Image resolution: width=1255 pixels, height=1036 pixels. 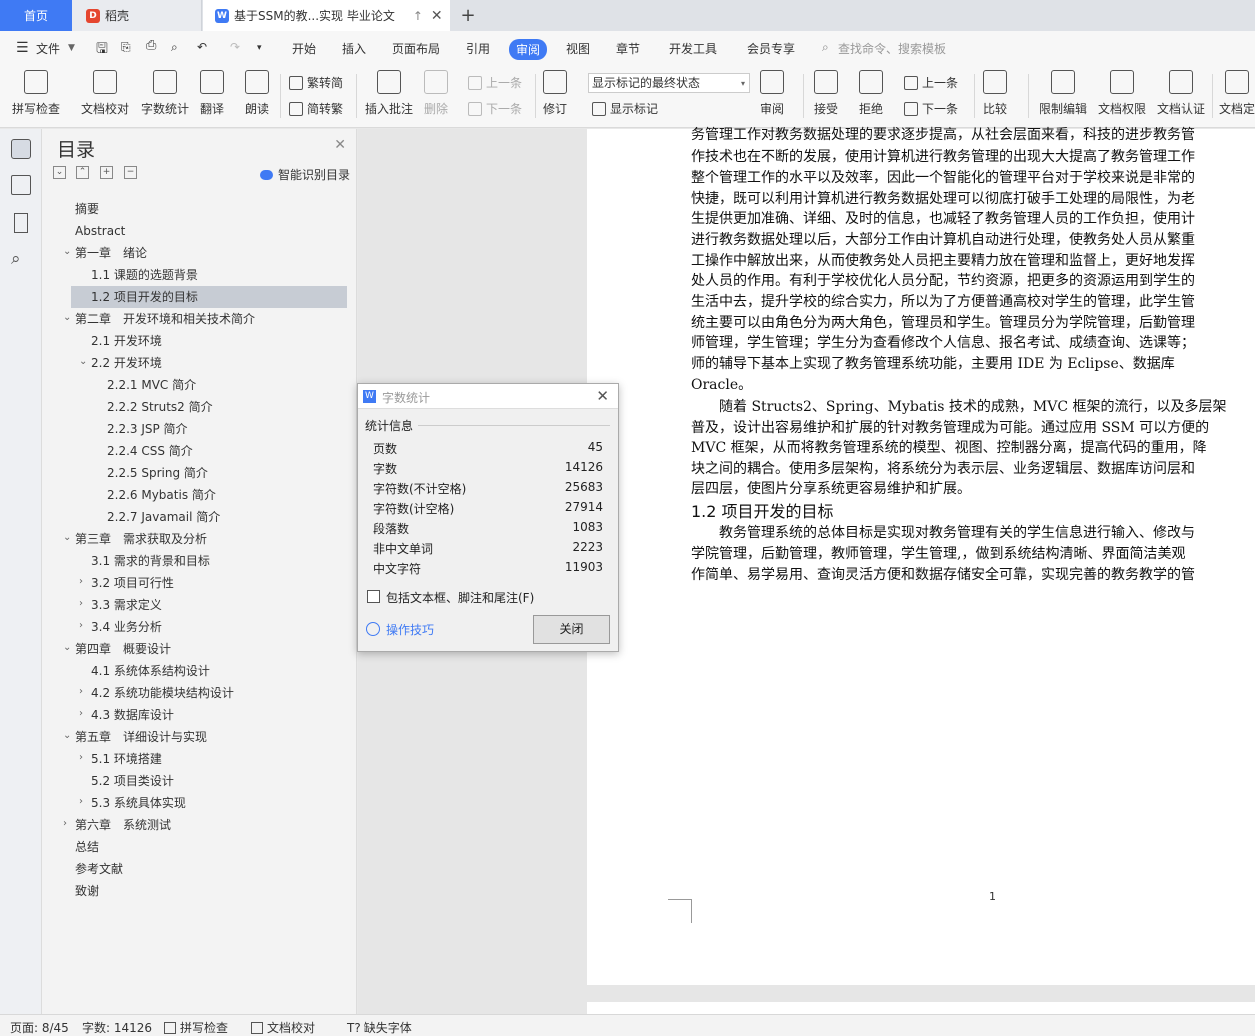 I want to click on doc-certify-button: 文档认证, so click(x=1181, y=93).